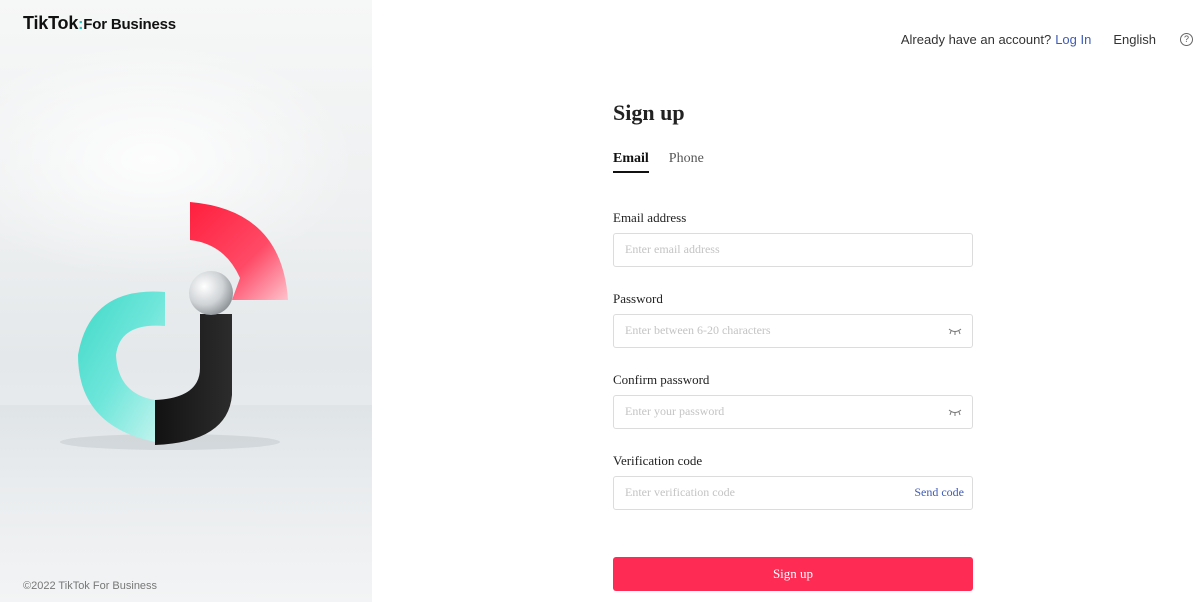 Image resolution: width=1201 pixels, height=602 pixels. I want to click on brand-logo: TikTok:For Business, so click(99, 23).